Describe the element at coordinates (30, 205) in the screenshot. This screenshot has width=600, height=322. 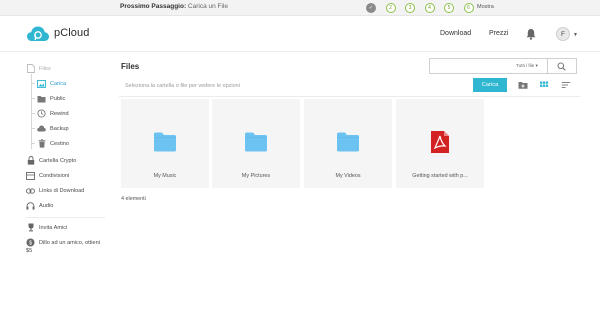
I see `headphones-icon` at that location.